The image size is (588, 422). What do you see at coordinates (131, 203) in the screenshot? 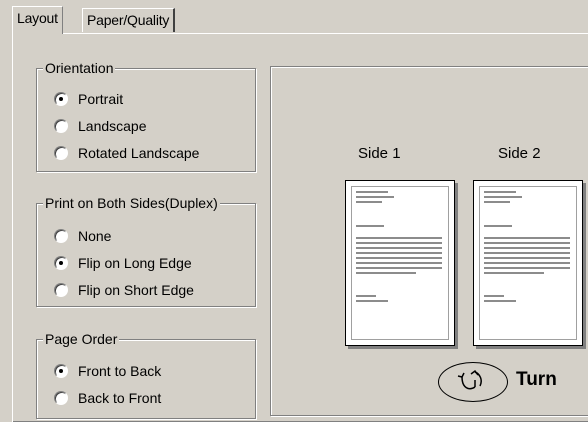
I see `duplex-title: Print on Both Sides(Duplex)` at bounding box center [131, 203].